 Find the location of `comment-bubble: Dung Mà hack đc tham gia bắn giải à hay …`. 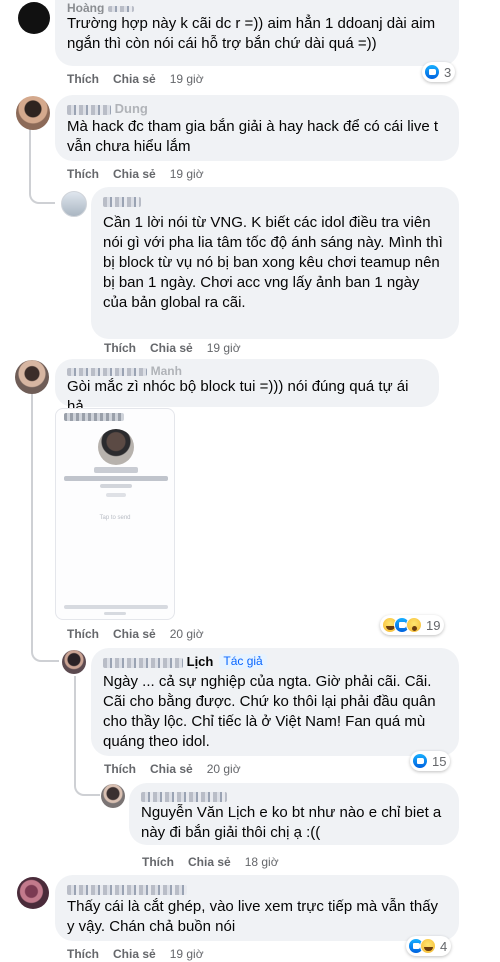

comment-bubble: Dung Mà hack đc tham gia bắn giải à hay … is located at coordinates (257, 128).